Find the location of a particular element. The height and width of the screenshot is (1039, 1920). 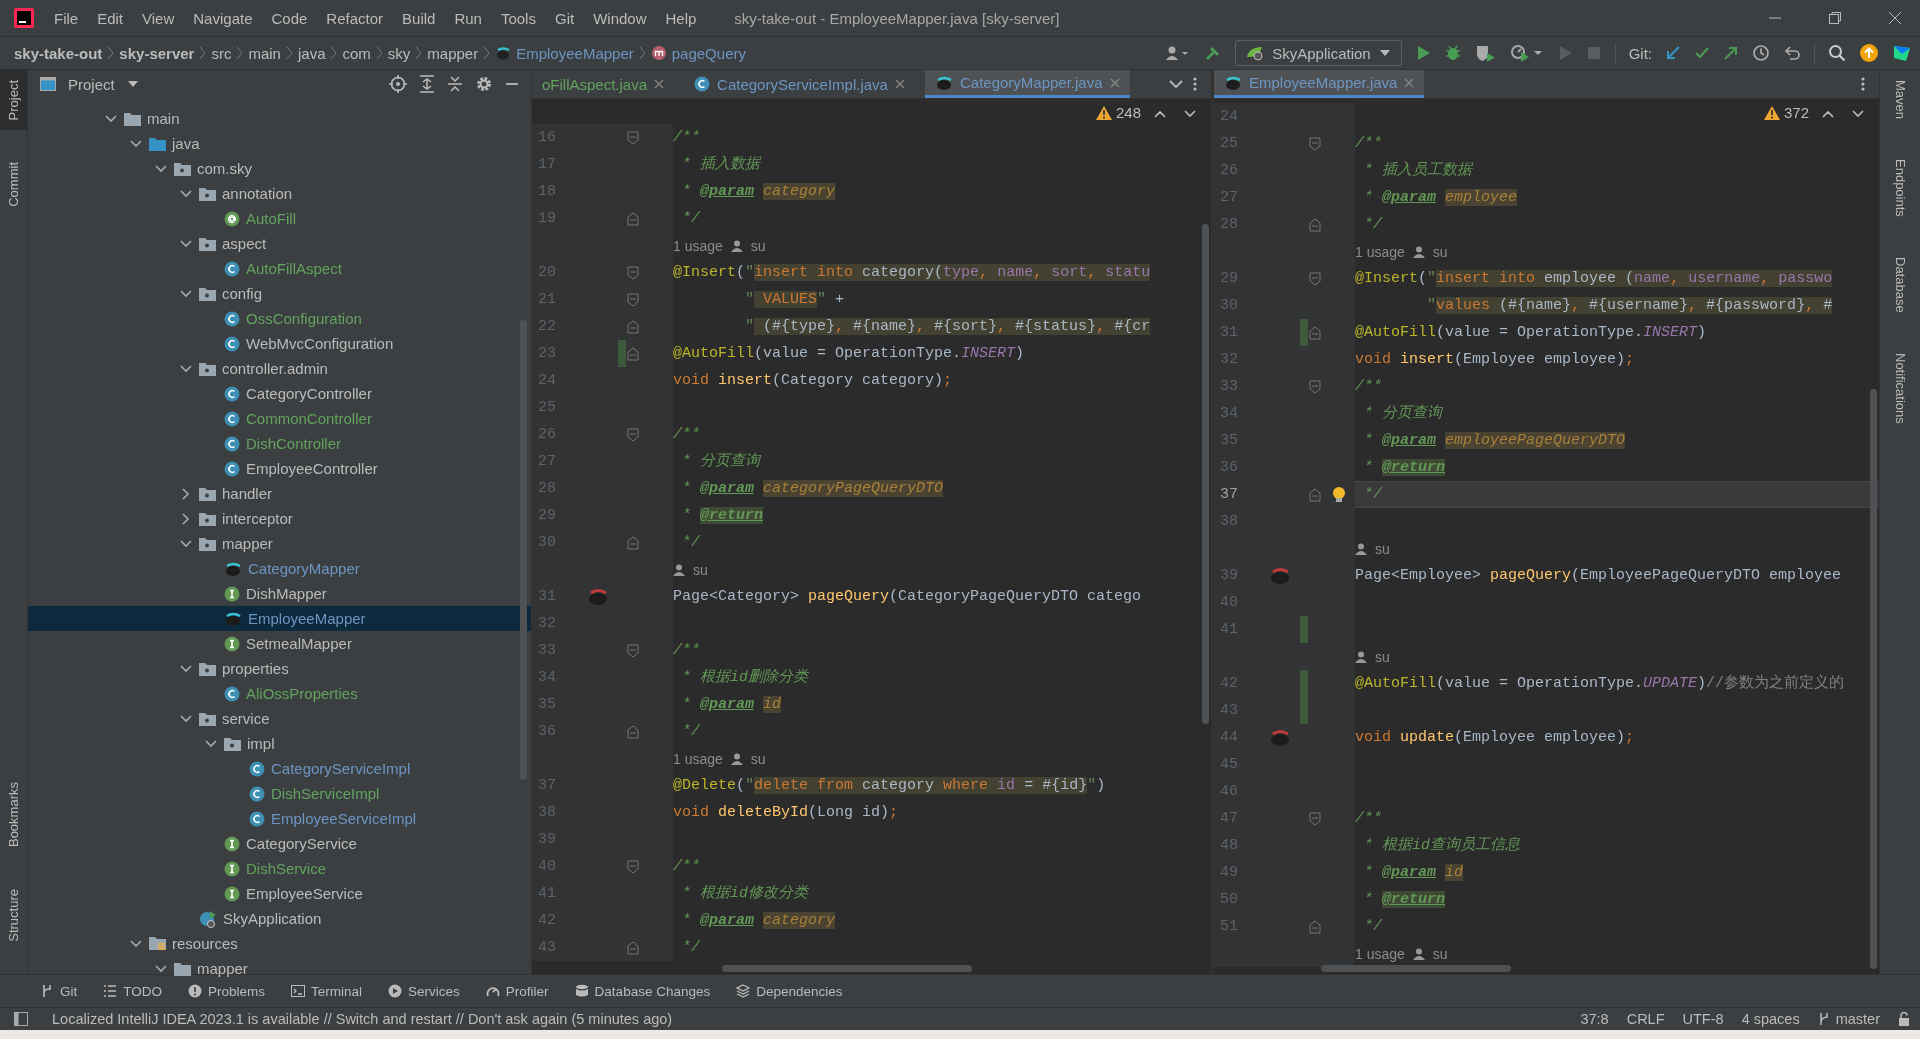

breadcrumb: sky-server is located at coordinates (157, 53).